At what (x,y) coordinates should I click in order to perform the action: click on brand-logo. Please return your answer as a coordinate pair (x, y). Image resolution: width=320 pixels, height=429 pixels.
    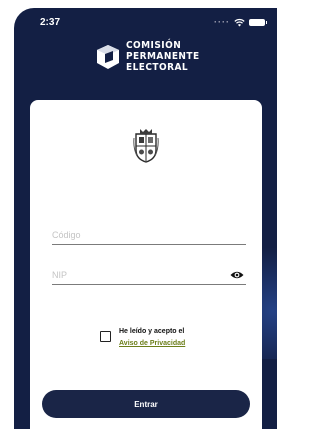
    Looking at the image, I should click on (108, 56).